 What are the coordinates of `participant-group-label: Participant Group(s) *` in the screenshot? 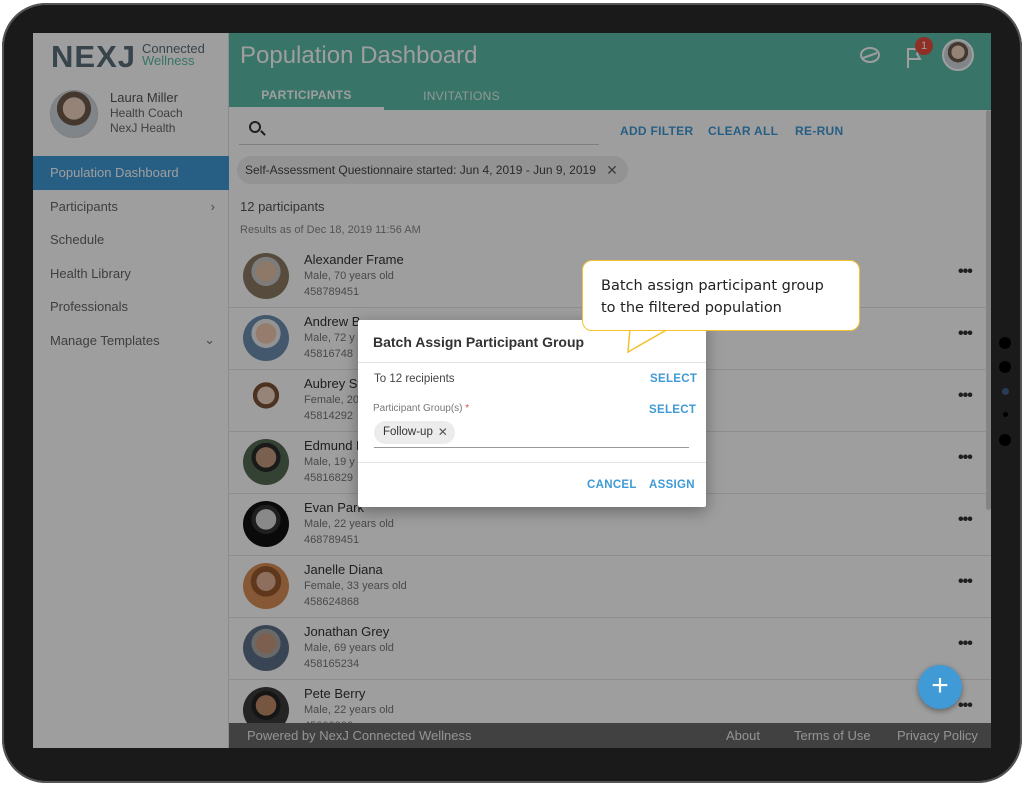 It's located at (421, 408).